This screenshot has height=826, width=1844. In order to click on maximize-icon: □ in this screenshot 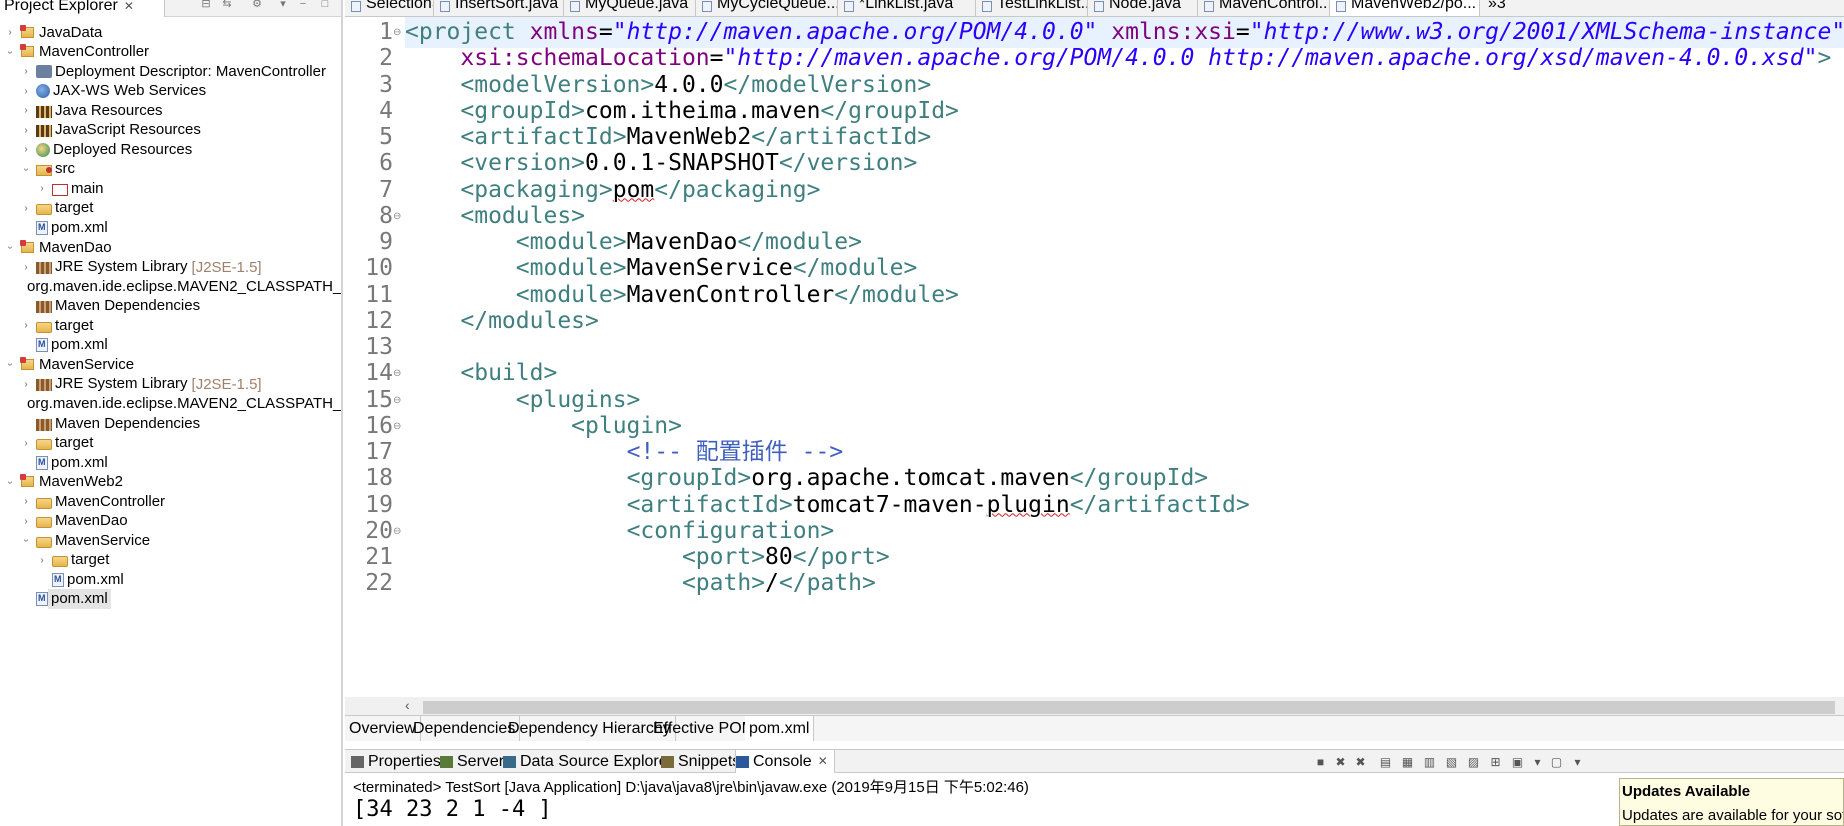, I will do `click(325, 5)`.